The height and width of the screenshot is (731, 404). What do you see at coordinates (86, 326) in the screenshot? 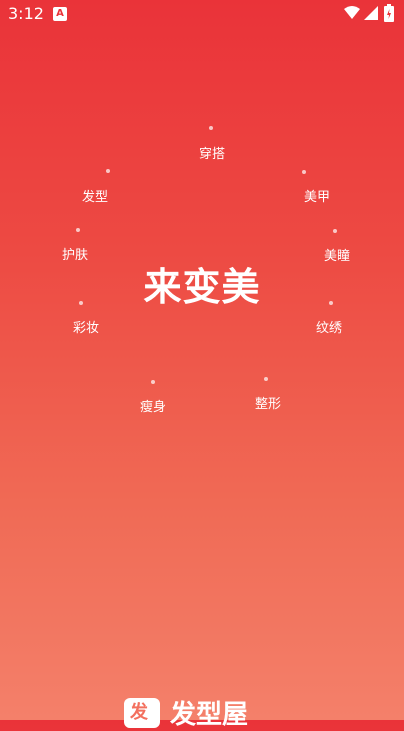
I see `category-caizhuang: 彩妆` at bounding box center [86, 326].